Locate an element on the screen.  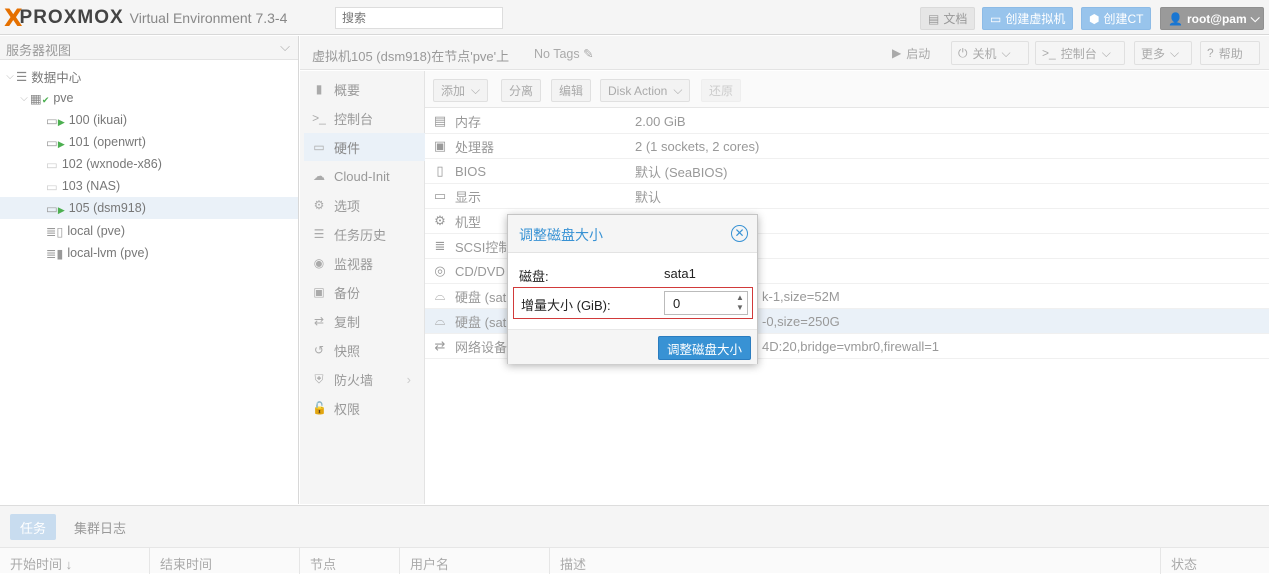
nav-console: >_ 控制台 is located at coordinates (364, 118).